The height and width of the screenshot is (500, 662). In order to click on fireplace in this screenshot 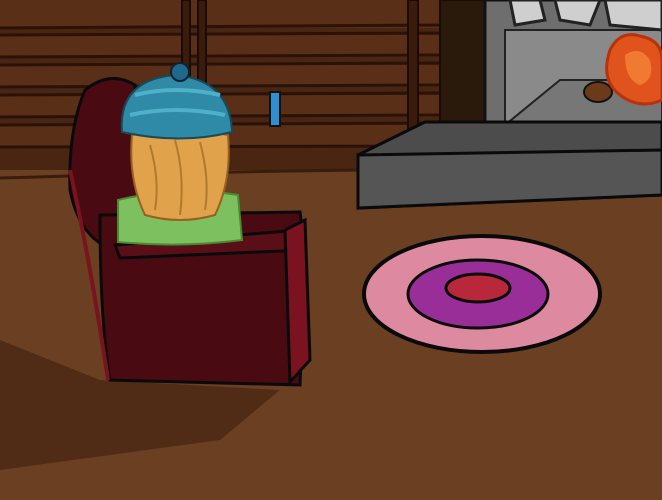, I will do `click(572, 68)`.